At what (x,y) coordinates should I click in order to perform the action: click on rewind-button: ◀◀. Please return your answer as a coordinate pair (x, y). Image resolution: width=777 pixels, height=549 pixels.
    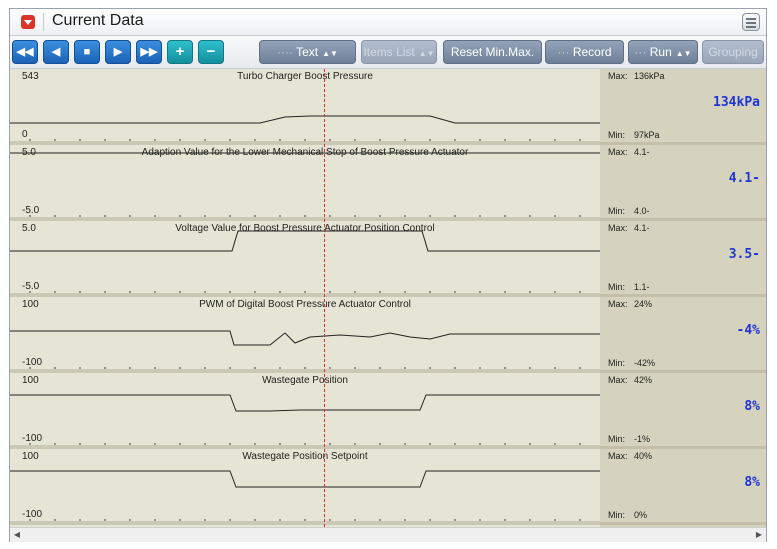
    Looking at the image, I should click on (25, 52).